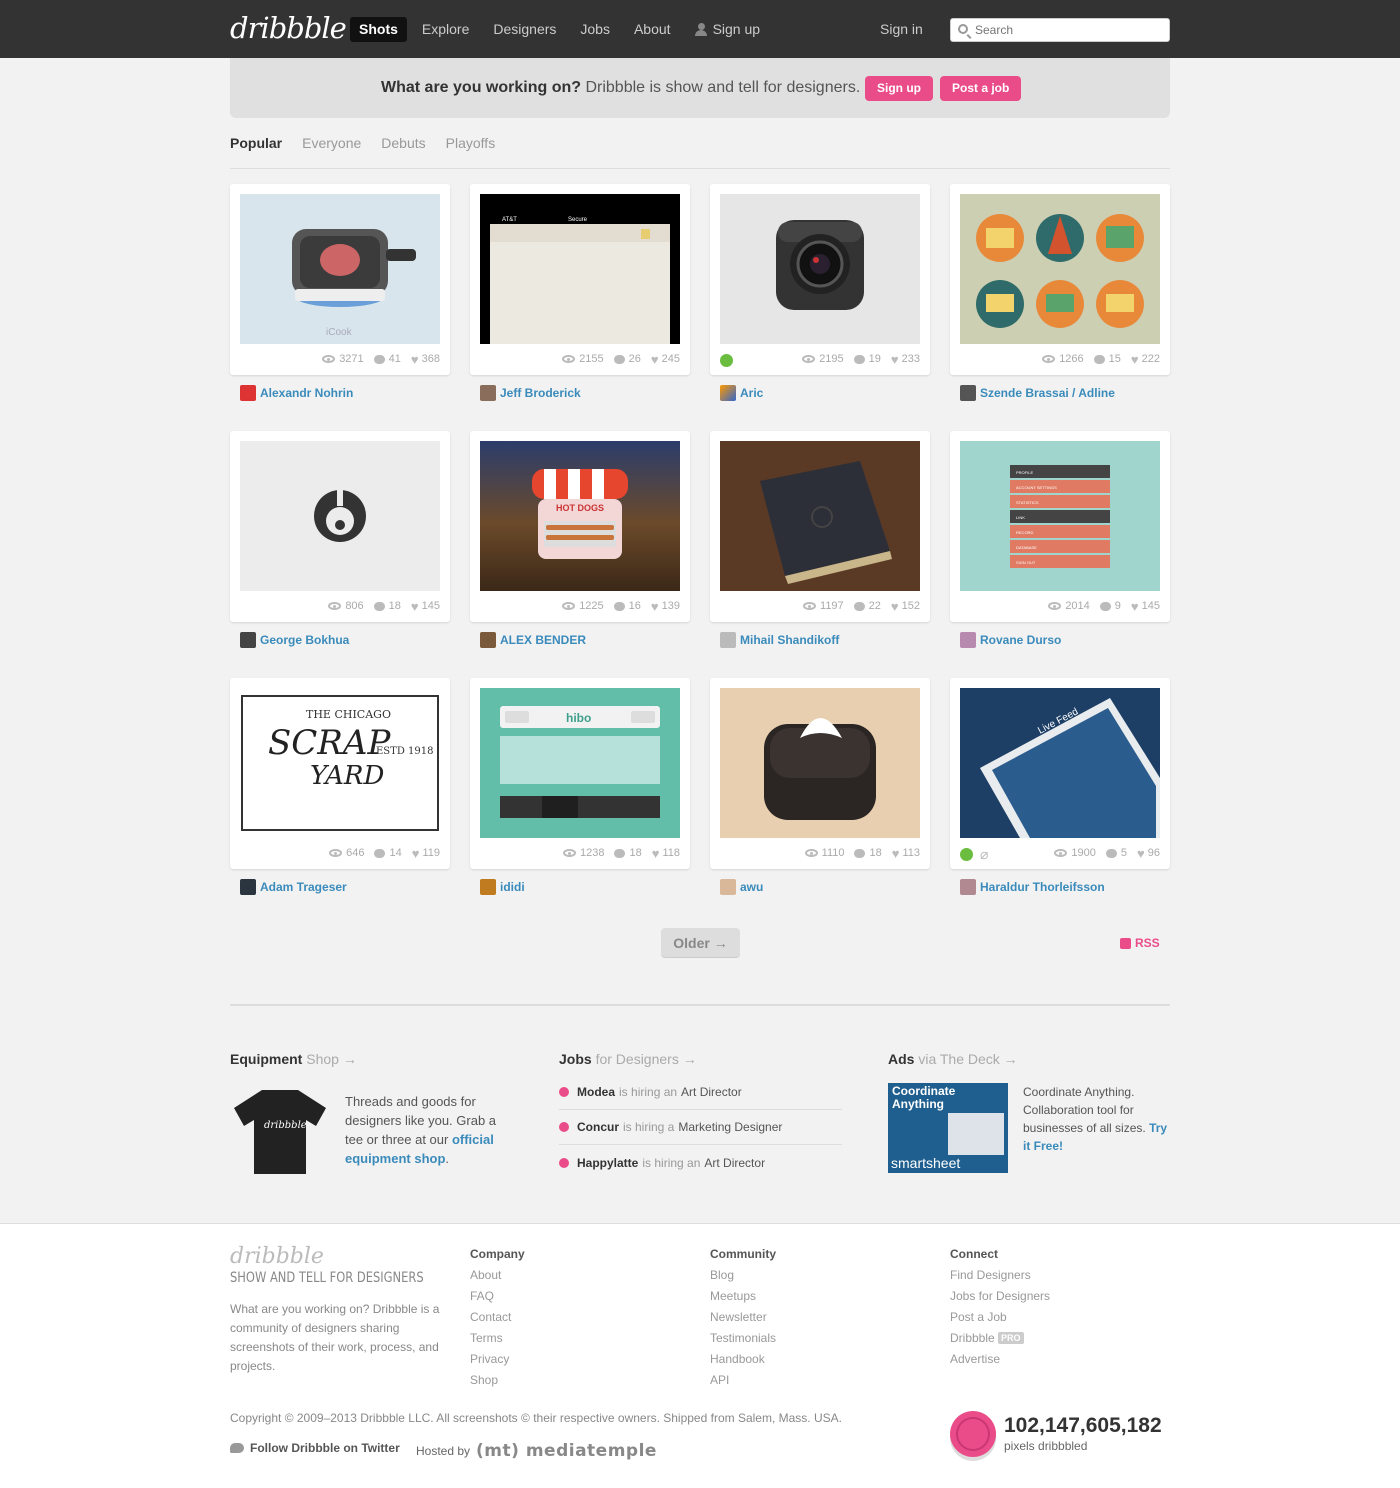 The image size is (1400, 1488). I want to click on hosted-by: Hosted by (mt) mediatemple, so click(536, 1451).